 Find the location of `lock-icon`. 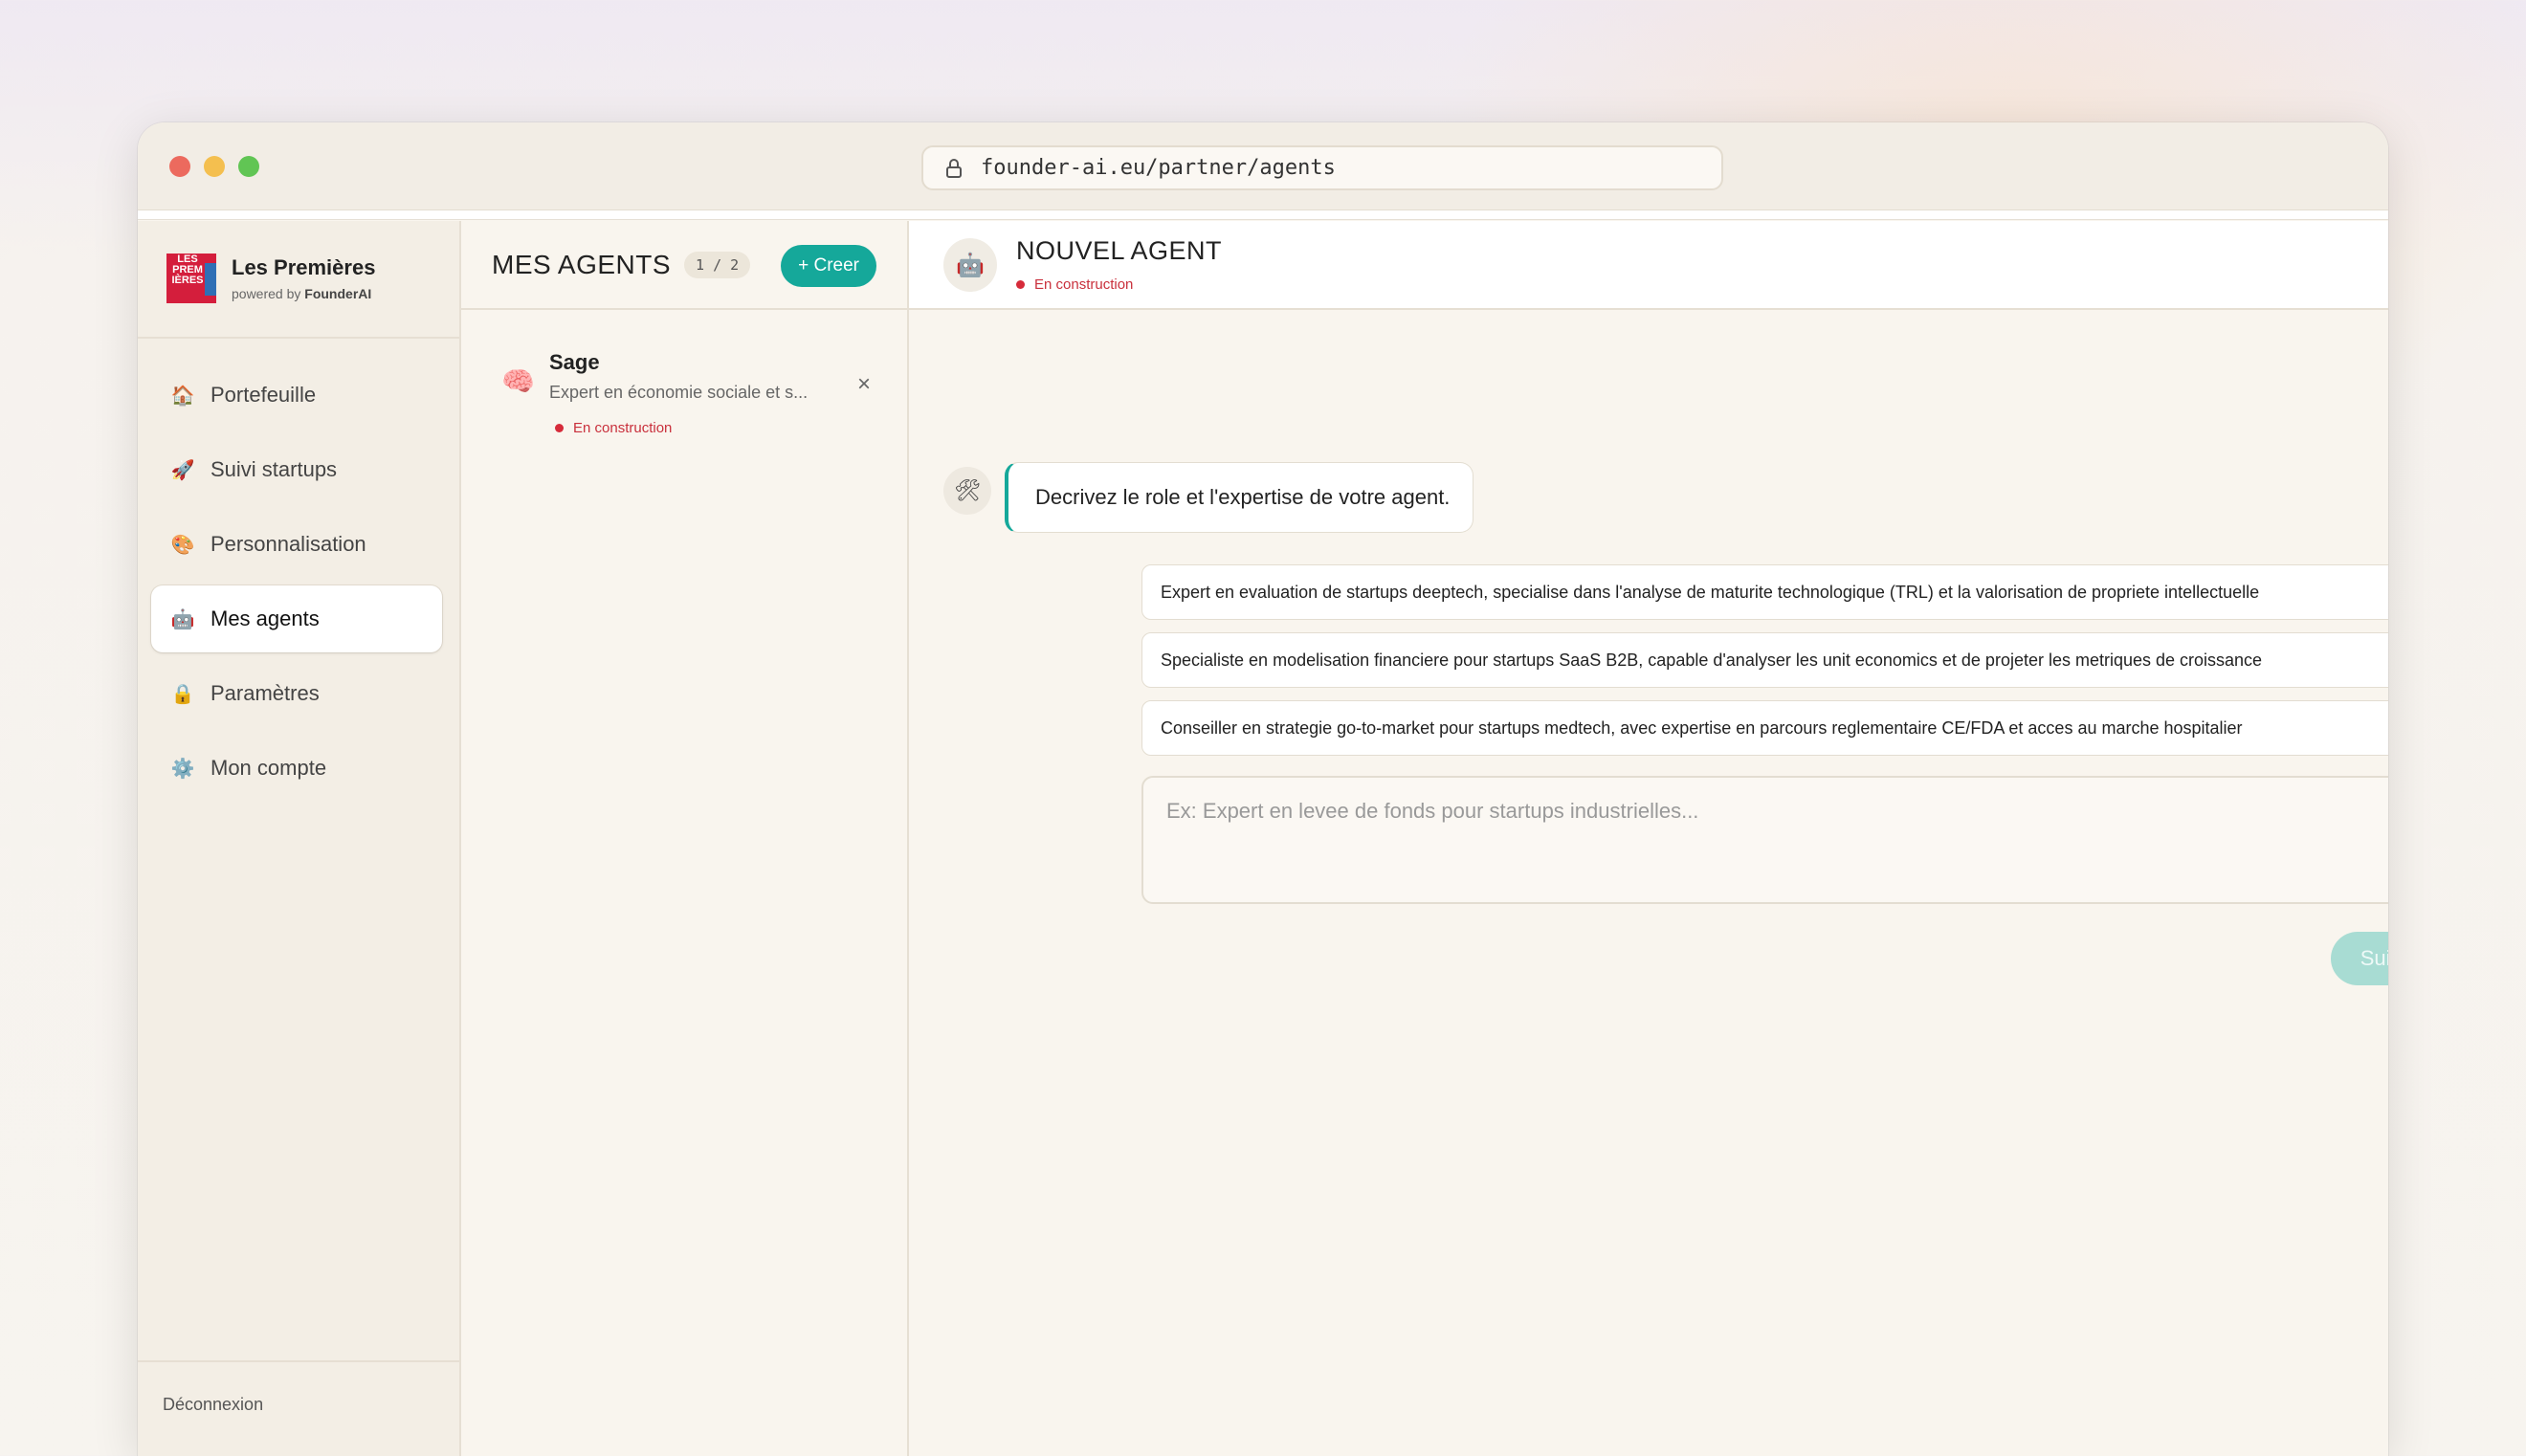

lock-icon is located at coordinates (954, 168).